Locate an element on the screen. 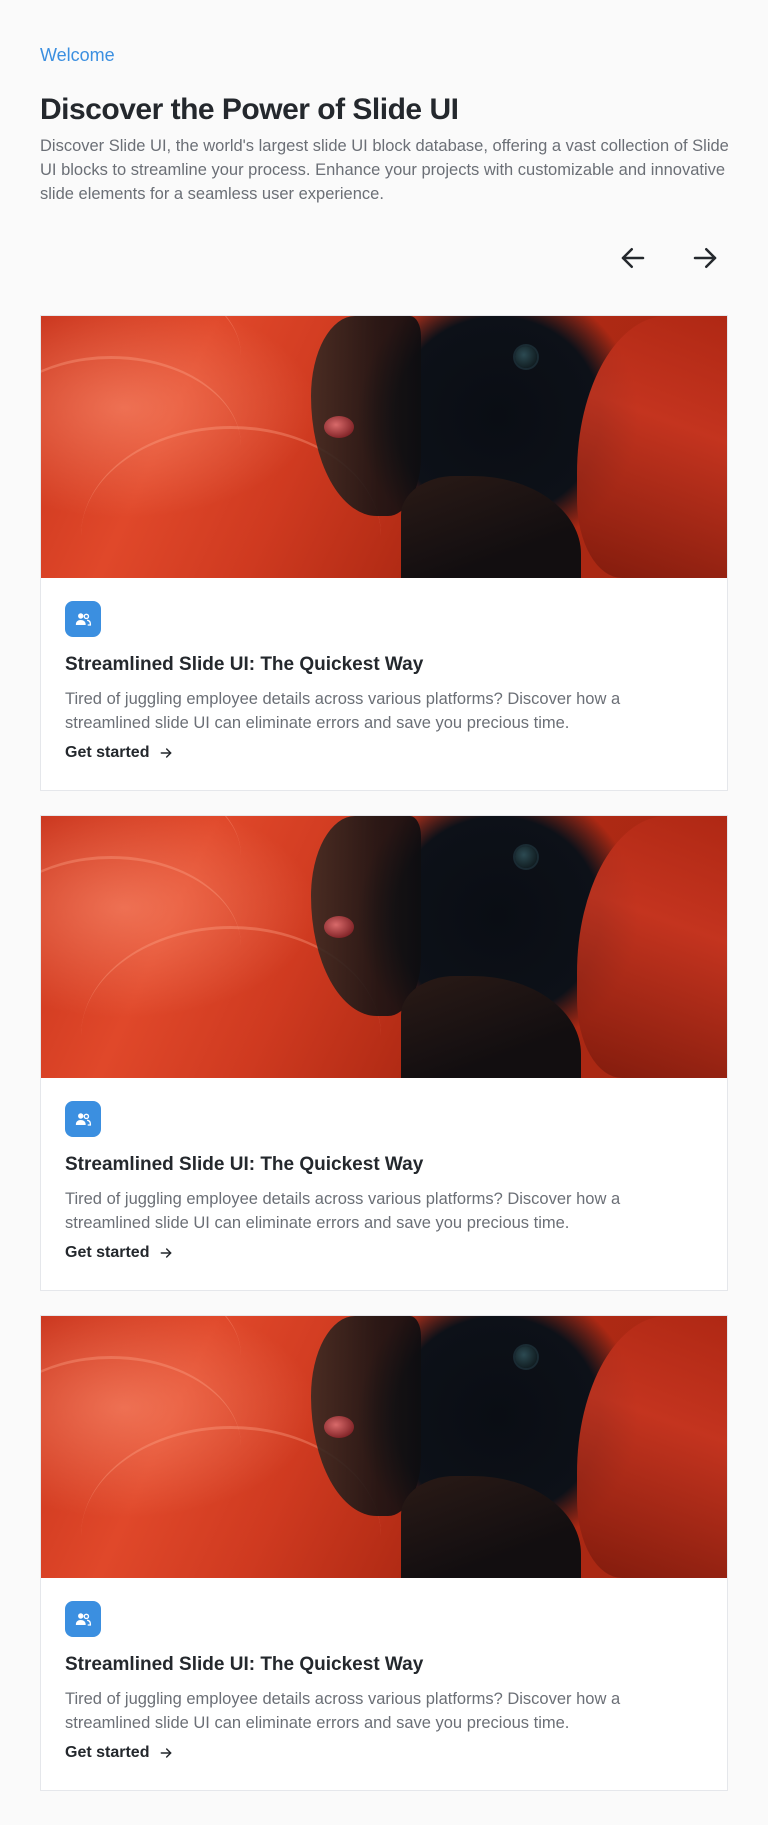  next-button is located at coordinates (705, 258).